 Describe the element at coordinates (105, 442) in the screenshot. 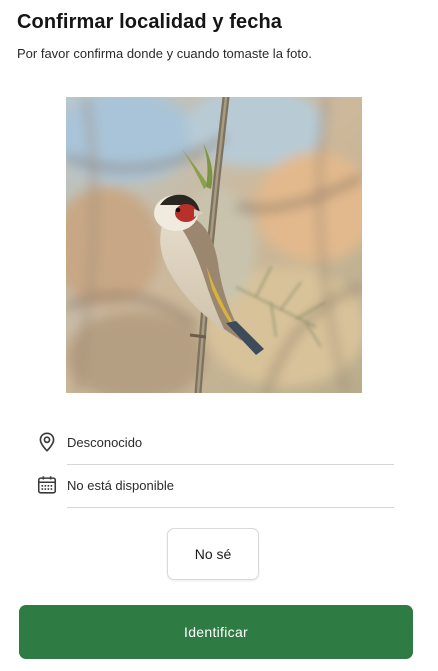

I see `location-value: Desconocido` at that location.